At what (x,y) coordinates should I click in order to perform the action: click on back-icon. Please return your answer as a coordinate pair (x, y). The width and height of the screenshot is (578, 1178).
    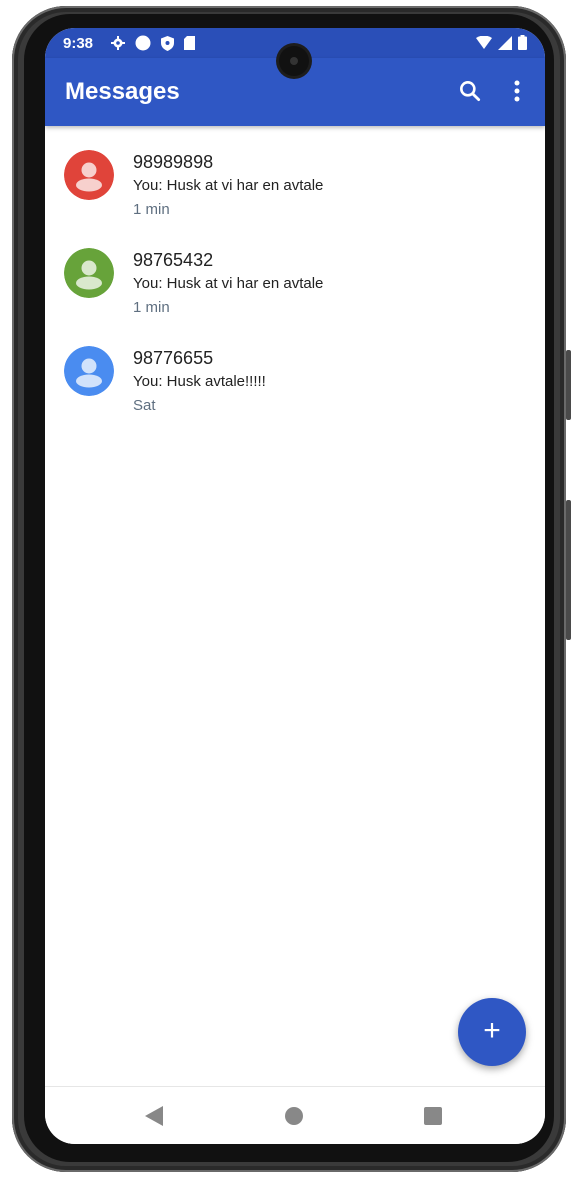
    Looking at the image, I should click on (154, 1116).